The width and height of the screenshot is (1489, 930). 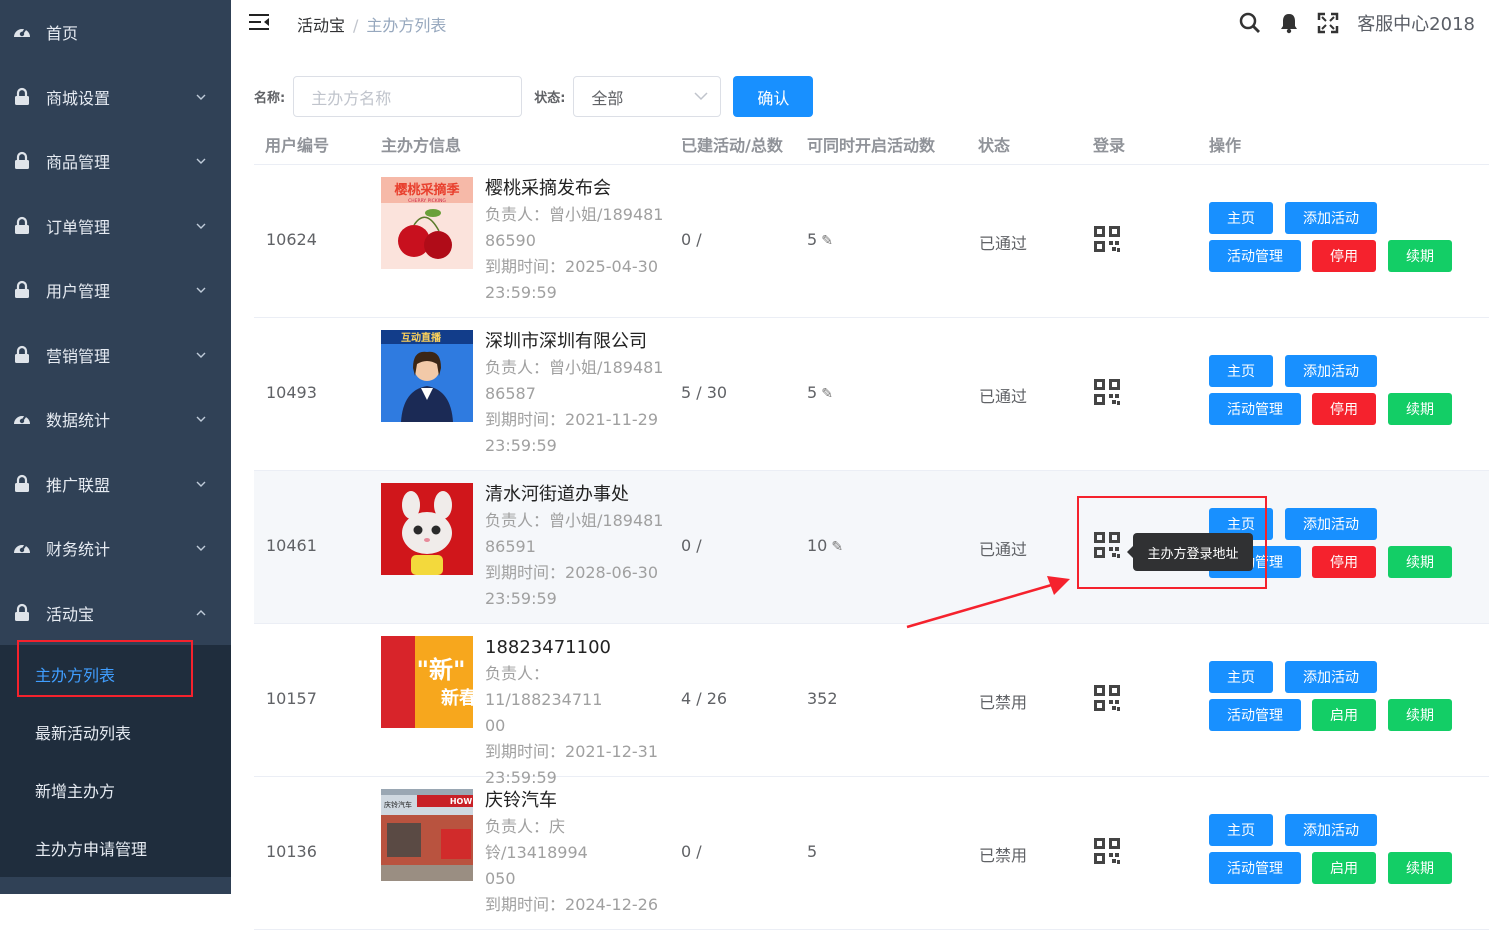 What do you see at coordinates (115, 548) in the screenshot?
I see `sidebar-item-8: 财务统计` at bounding box center [115, 548].